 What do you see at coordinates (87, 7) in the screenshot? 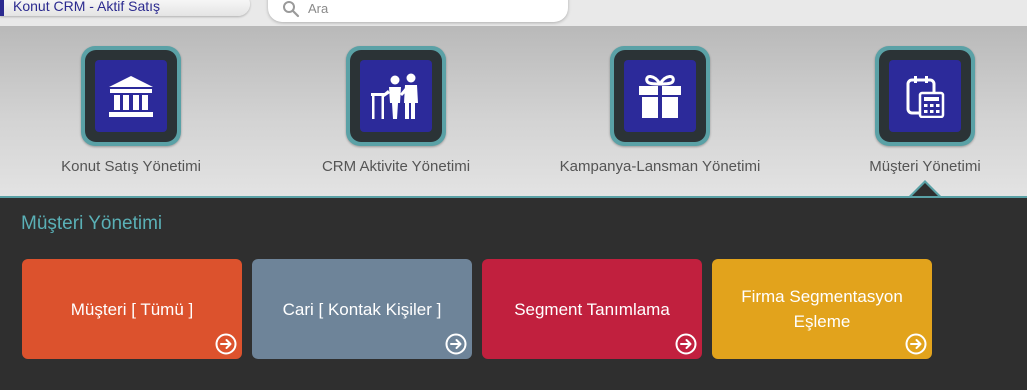
I see `app-title: Konut CRM - Aktif Satış` at bounding box center [87, 7].